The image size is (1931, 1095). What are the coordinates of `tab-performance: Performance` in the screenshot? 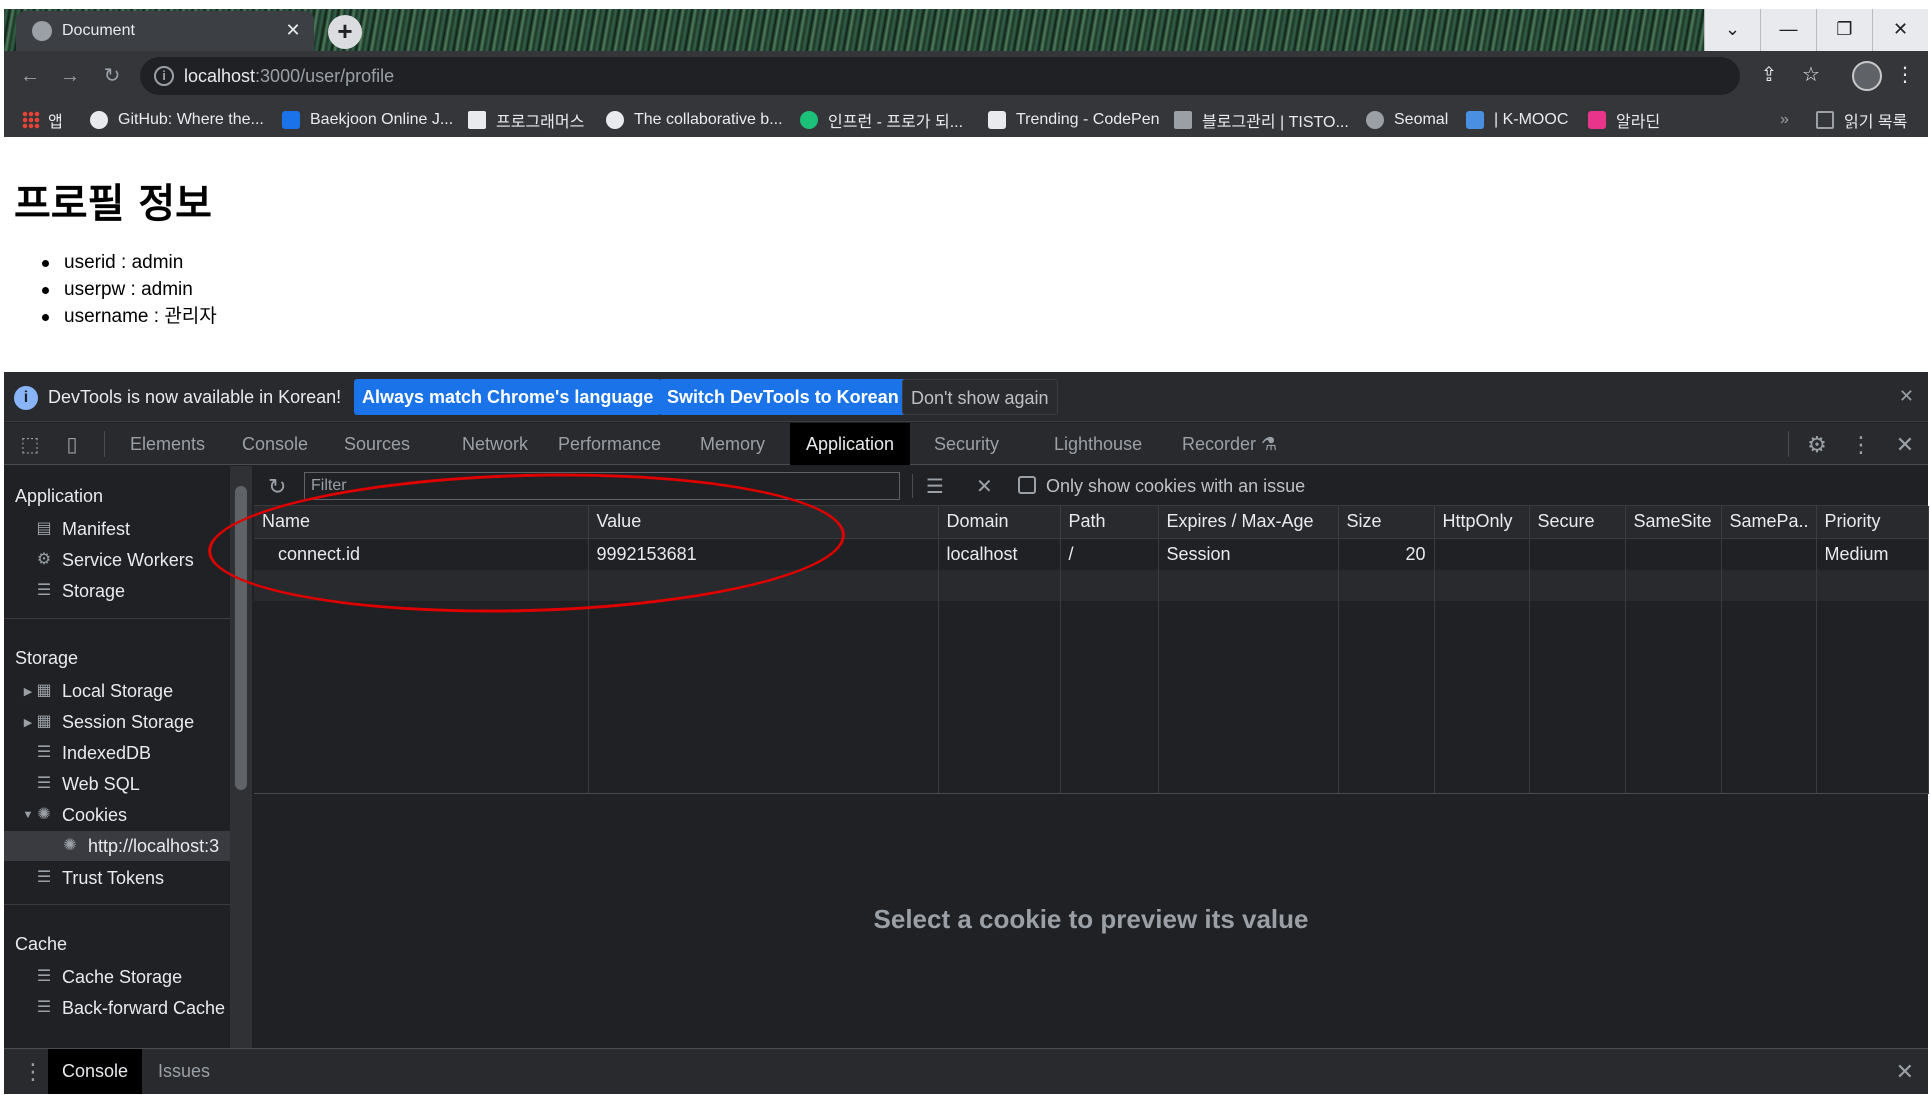 It's located at (609, 444).